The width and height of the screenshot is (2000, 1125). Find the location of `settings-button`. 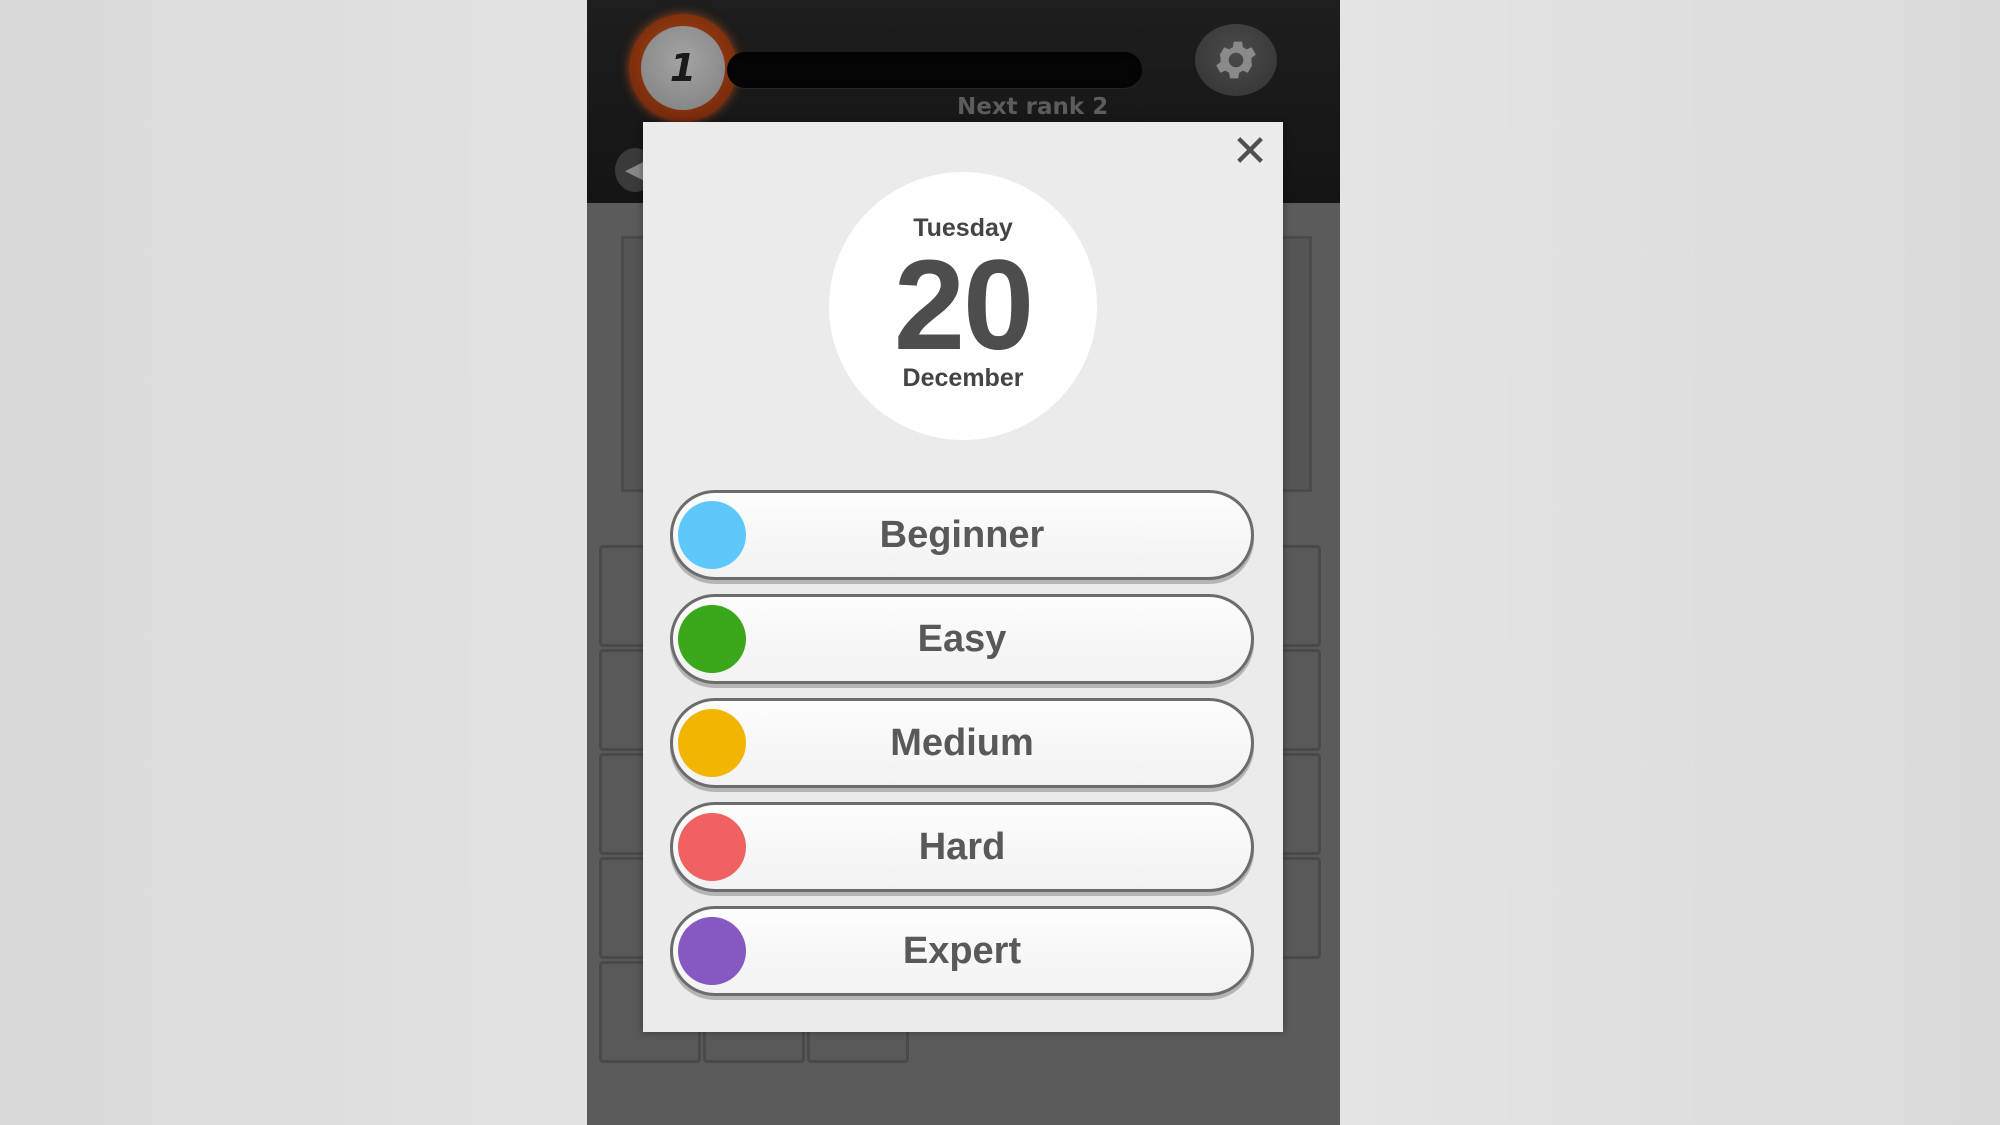

settings-button is located at coordinates (1236, 60).